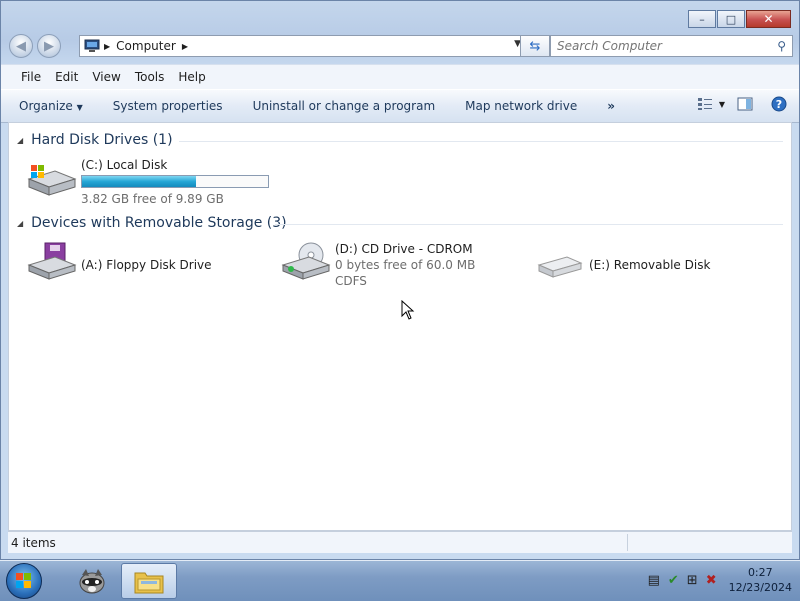  What do you see at coordinates (106, 77) in the screenshot?
I see `menu-view: View` at bounding box center [106, 77].